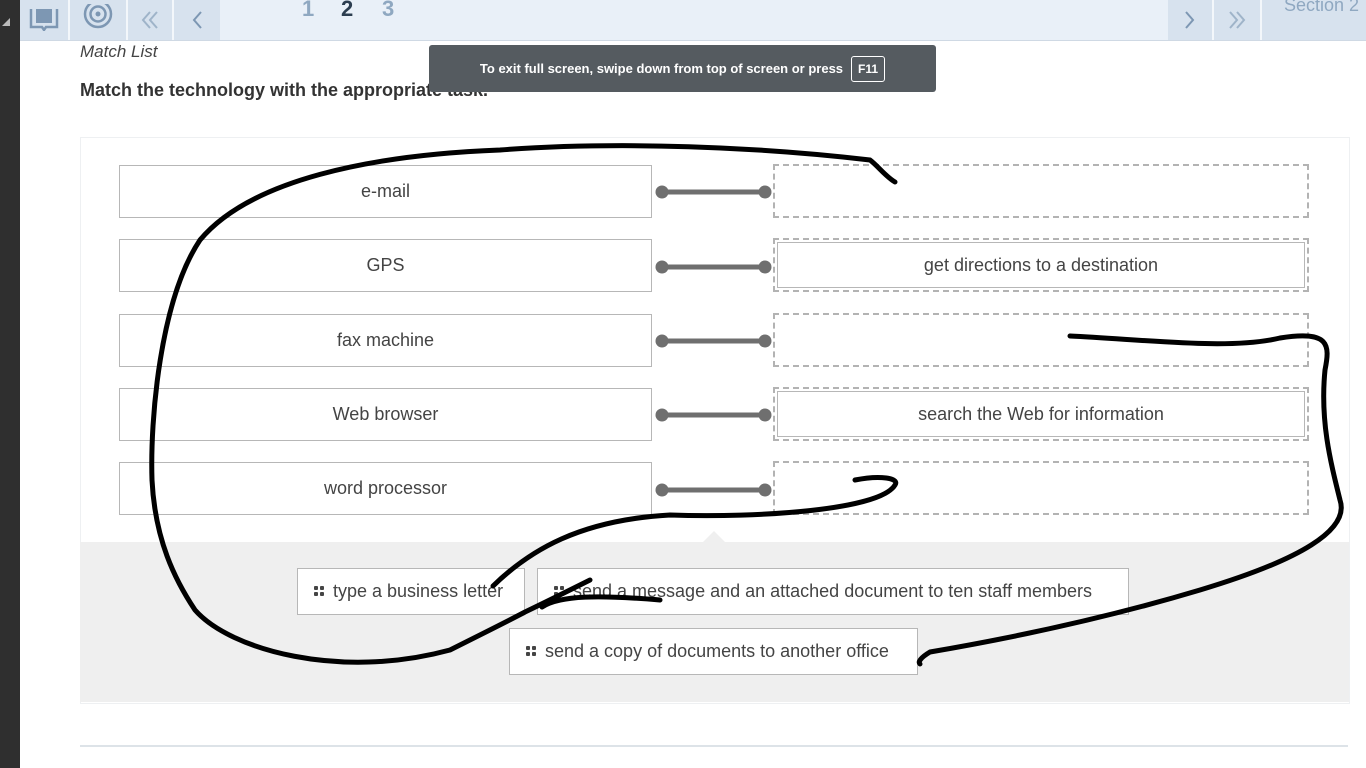 The image size is (1366, 768). I want to click on page-link-1: 1, so click(308, 11).